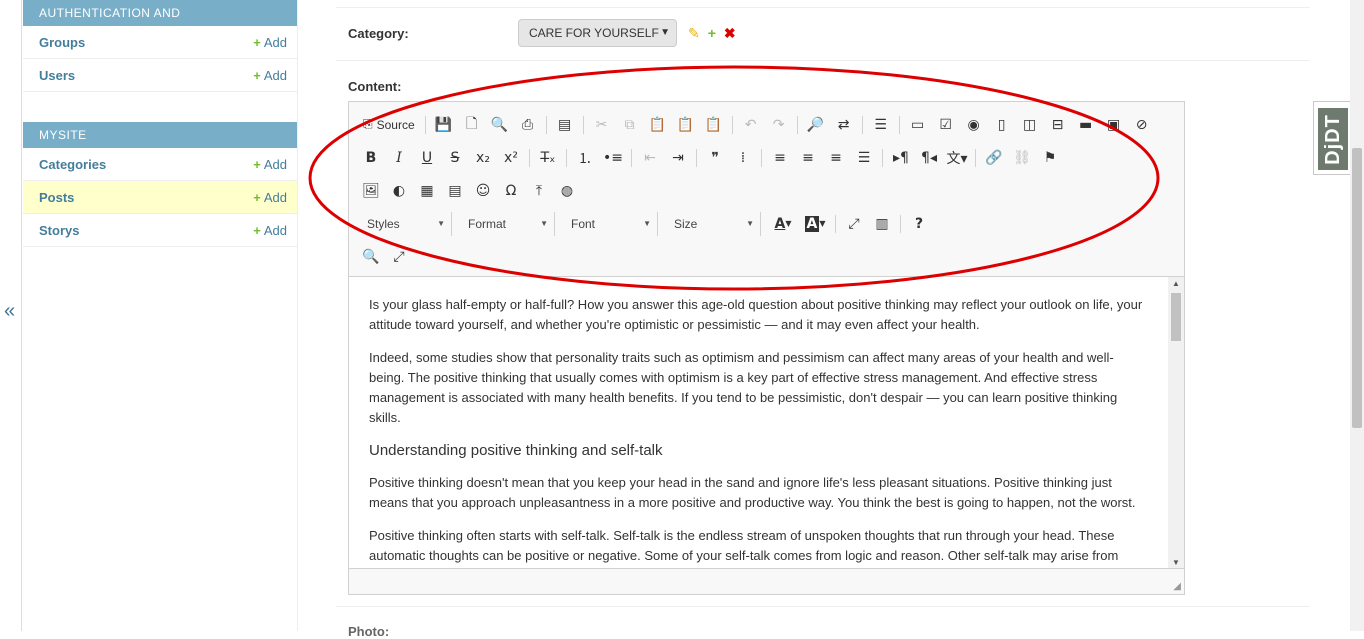  Describe the element at coordinates (56, 197) in the screenshot. I see `model-link-posts: Posts` at that location.